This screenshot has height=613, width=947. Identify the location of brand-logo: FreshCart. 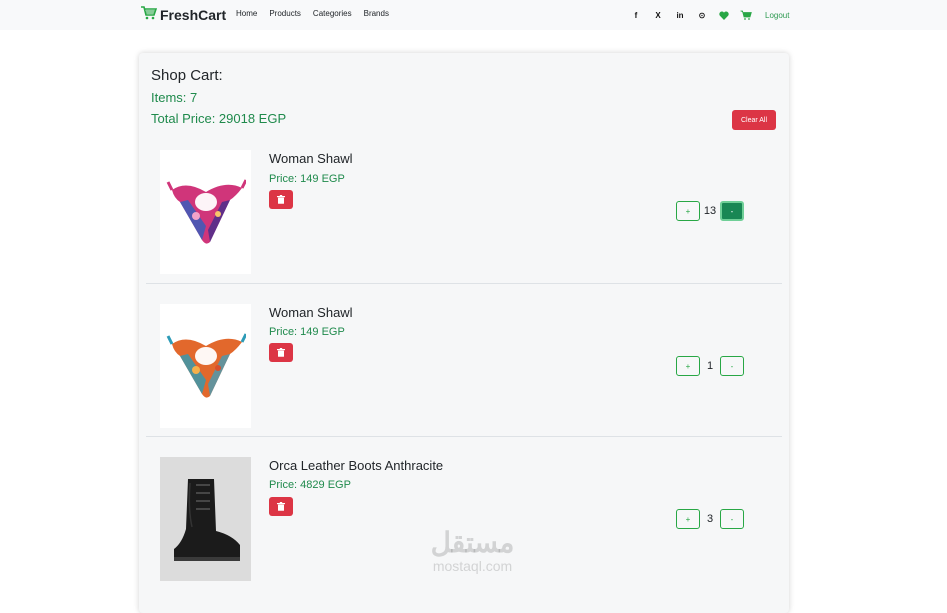
(183, 15).